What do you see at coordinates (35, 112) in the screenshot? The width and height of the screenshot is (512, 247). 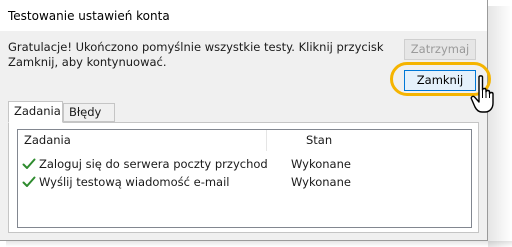 I see `tab-tasks: Zadania` at bounding box center [35, 112].